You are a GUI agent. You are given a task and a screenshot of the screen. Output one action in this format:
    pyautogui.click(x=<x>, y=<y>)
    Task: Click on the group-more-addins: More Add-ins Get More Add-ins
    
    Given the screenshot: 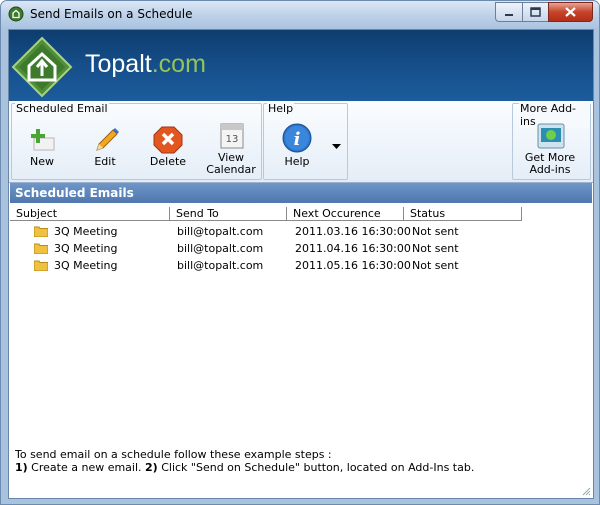 What is the action you would take?
    pyautogui.click(x=551, y=141)
    